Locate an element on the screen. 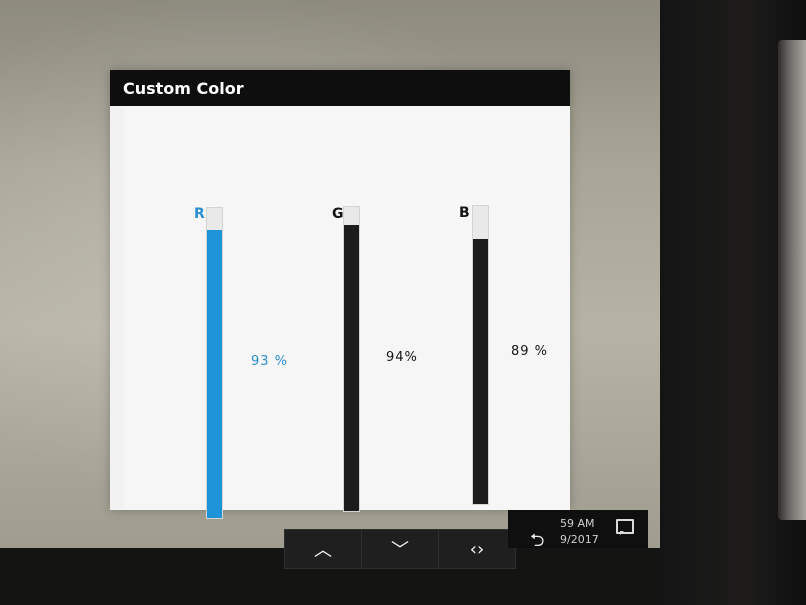  notification-icon is located at coordinates (625, 527).